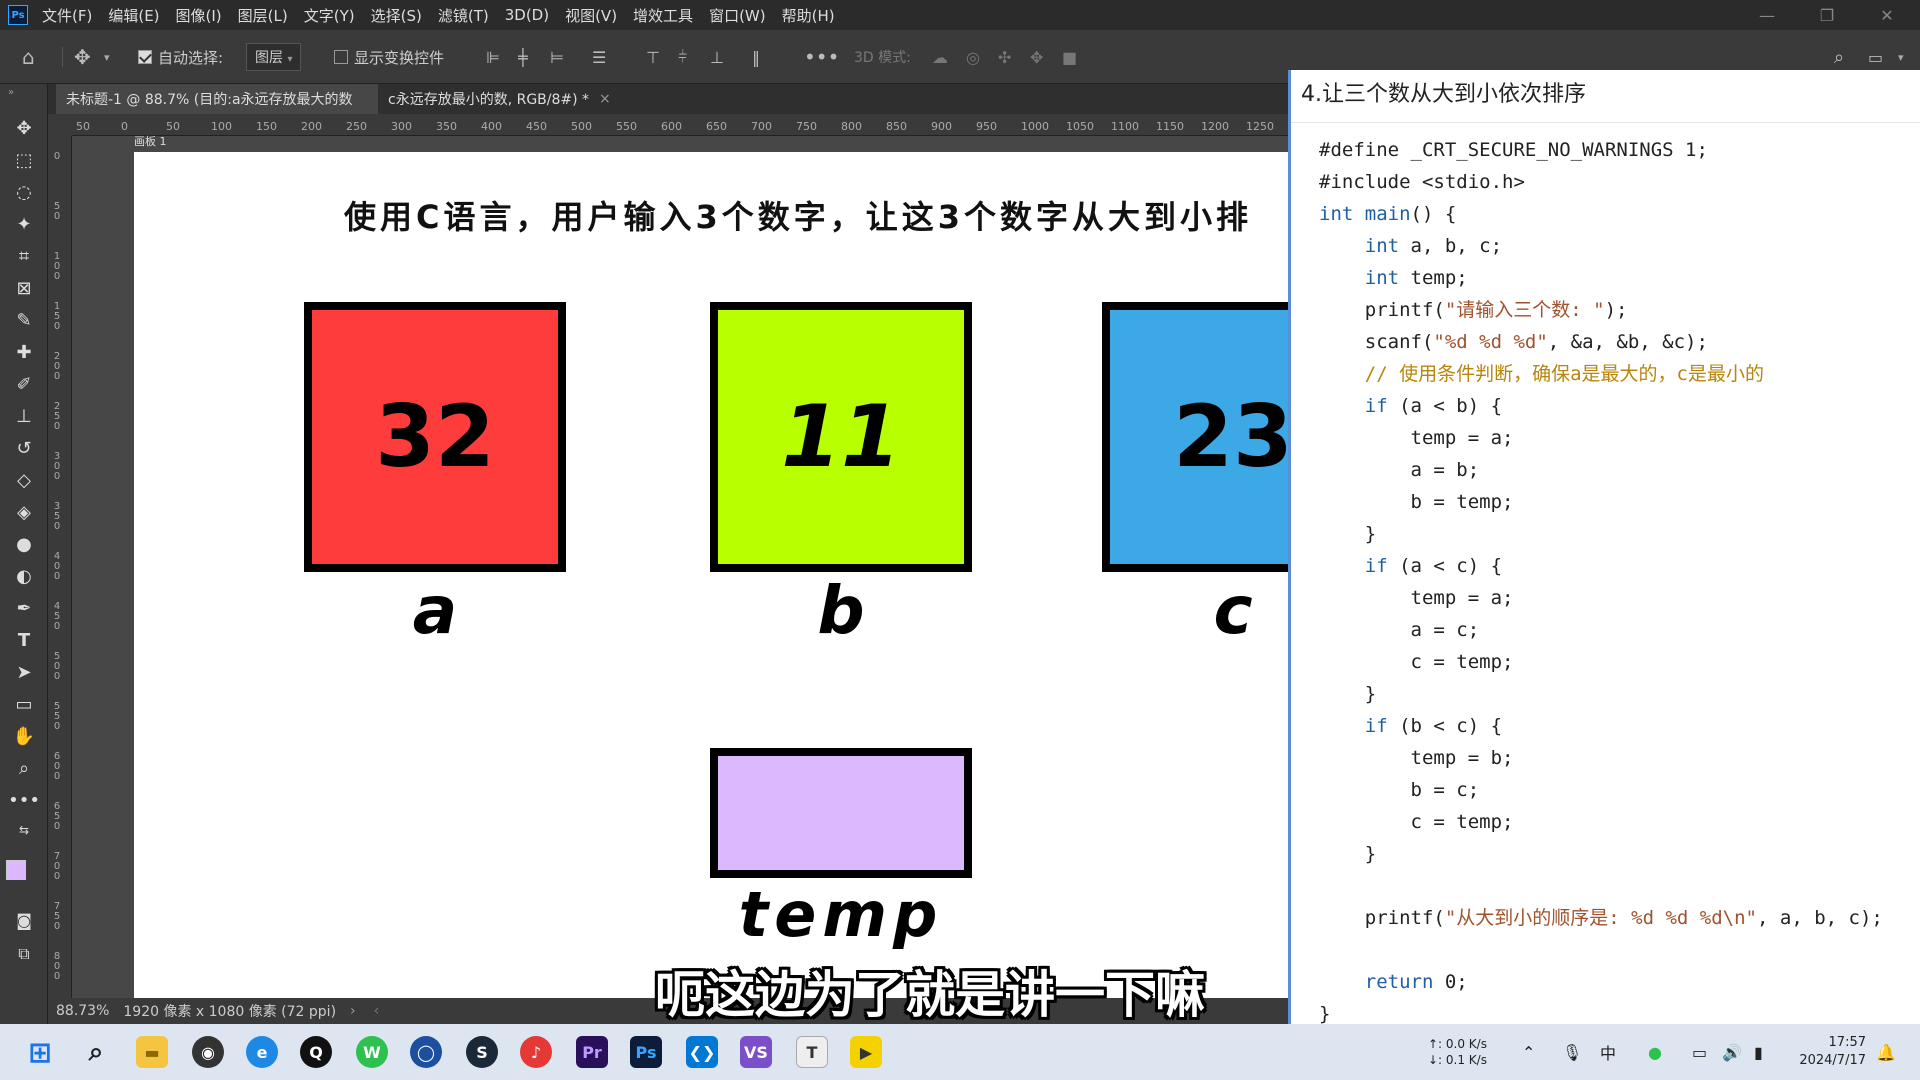 The image size is (1920, 1080). What do you see at coordinates (1655, 1052) in the screenshot?
I see `app-tray-icon: ●` at bounding box center [1655, 1052].